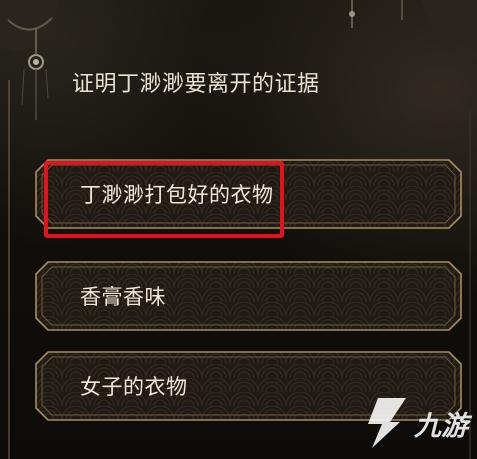 This screenshot has width=477, height=459. What do you see at coordinates (387, 423) in the screenshot?
I see `nine-game-logo-icon` at bounding box center [387, 423].